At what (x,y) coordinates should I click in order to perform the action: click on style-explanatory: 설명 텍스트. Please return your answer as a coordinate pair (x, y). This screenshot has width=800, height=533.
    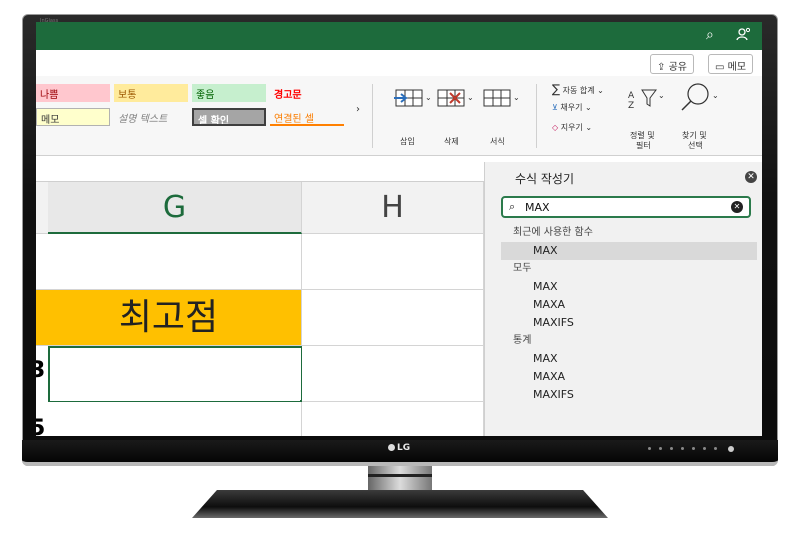
    Looking at the image, I should click on (151, 117).